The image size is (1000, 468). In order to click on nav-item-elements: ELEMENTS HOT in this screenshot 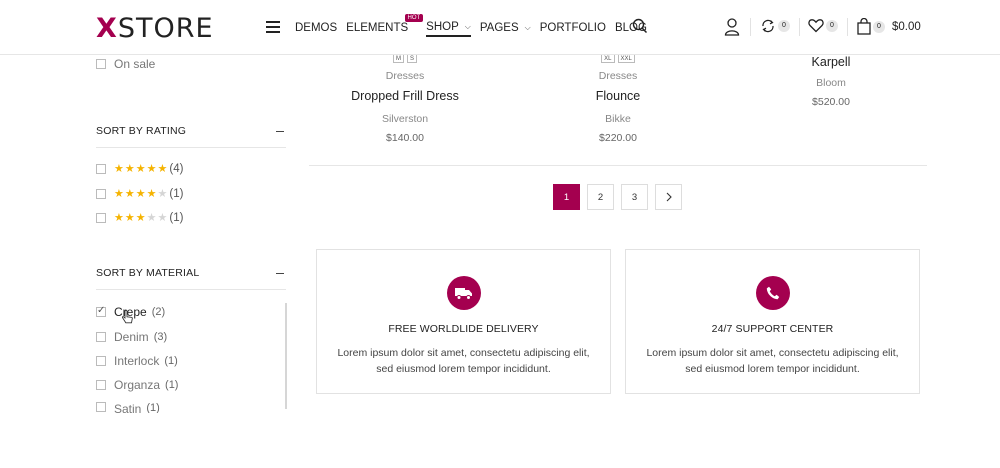, I will do `click(385, 25)`.